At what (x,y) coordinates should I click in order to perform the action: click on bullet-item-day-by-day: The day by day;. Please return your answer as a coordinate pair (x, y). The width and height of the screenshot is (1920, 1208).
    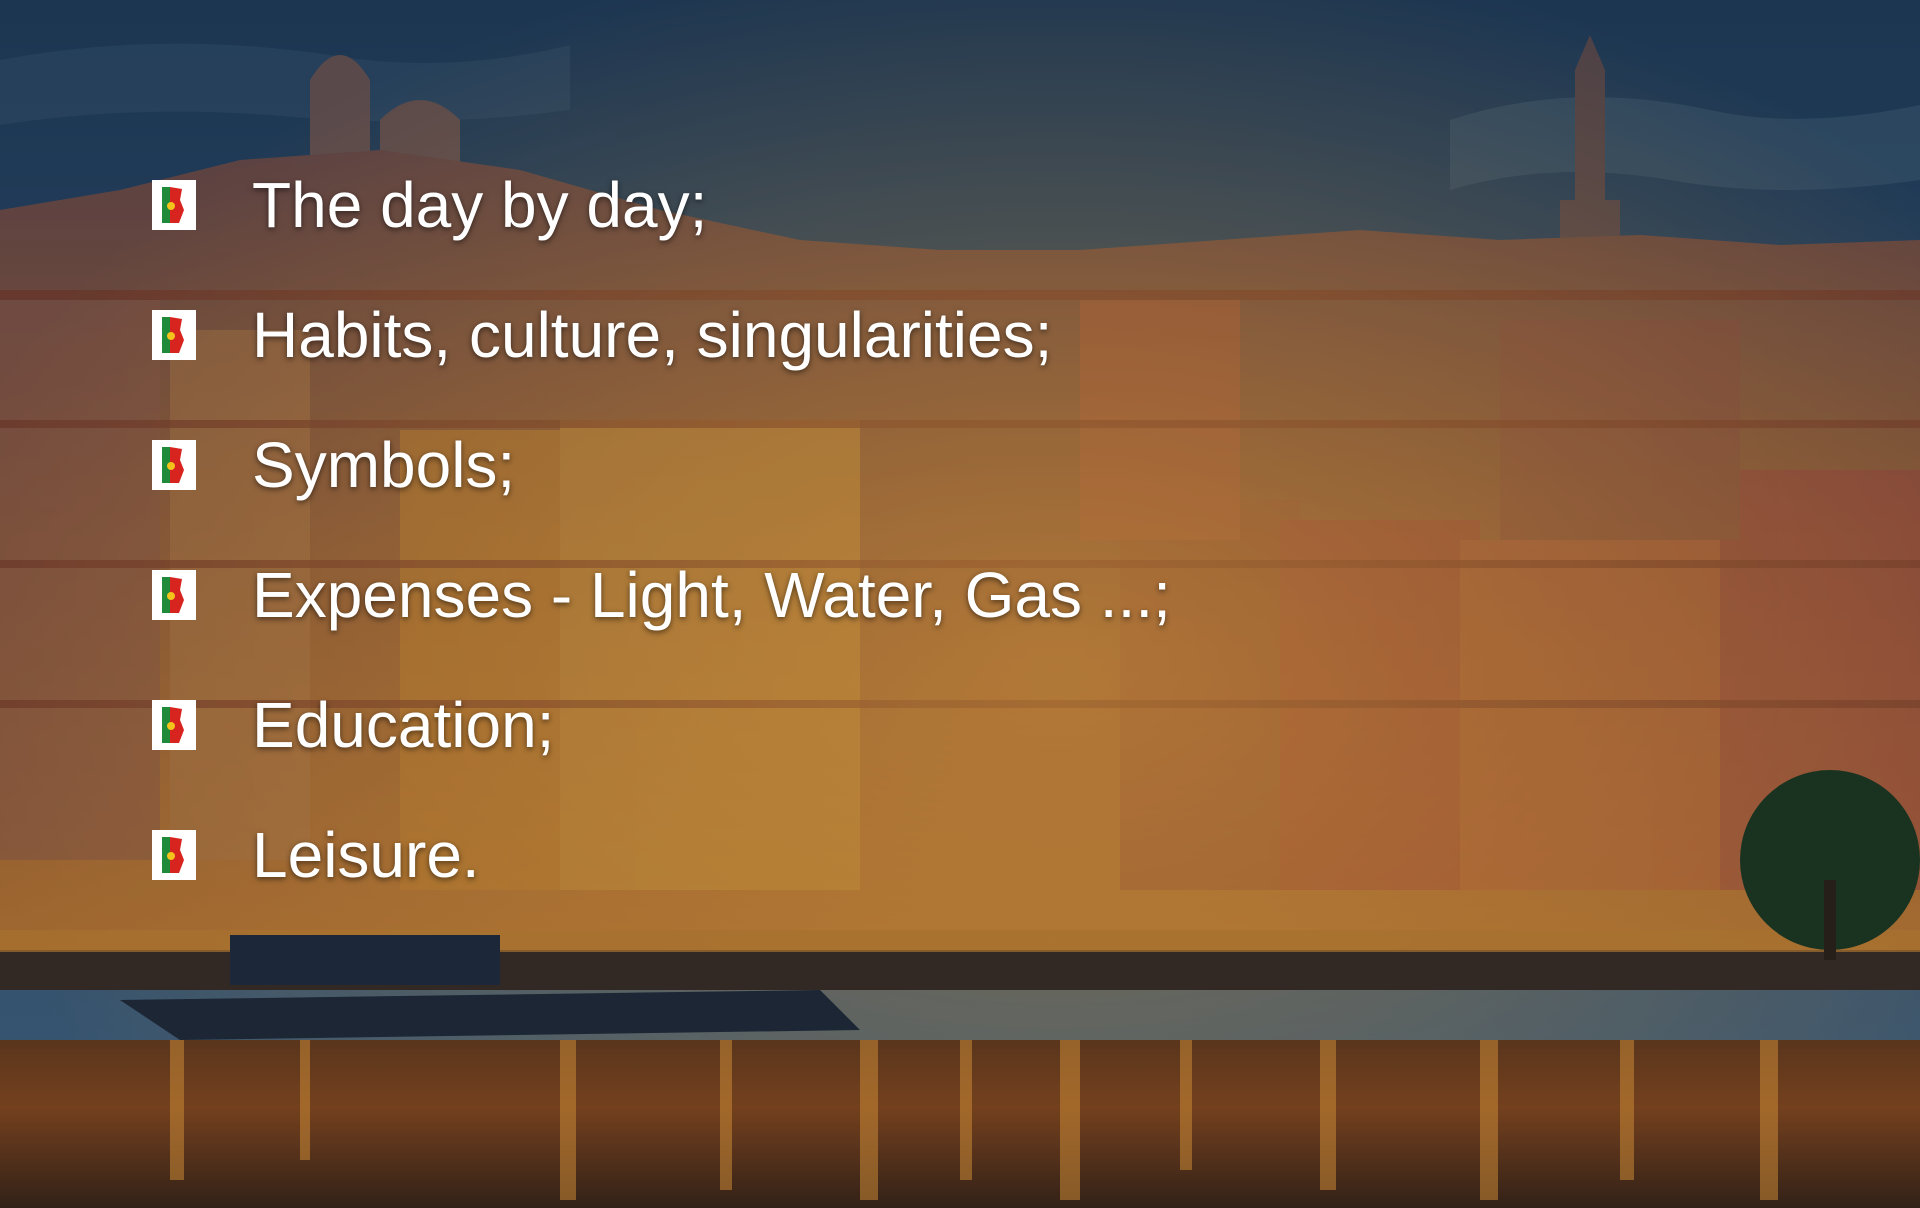
    Looking at the image, I should click on (661, 205).